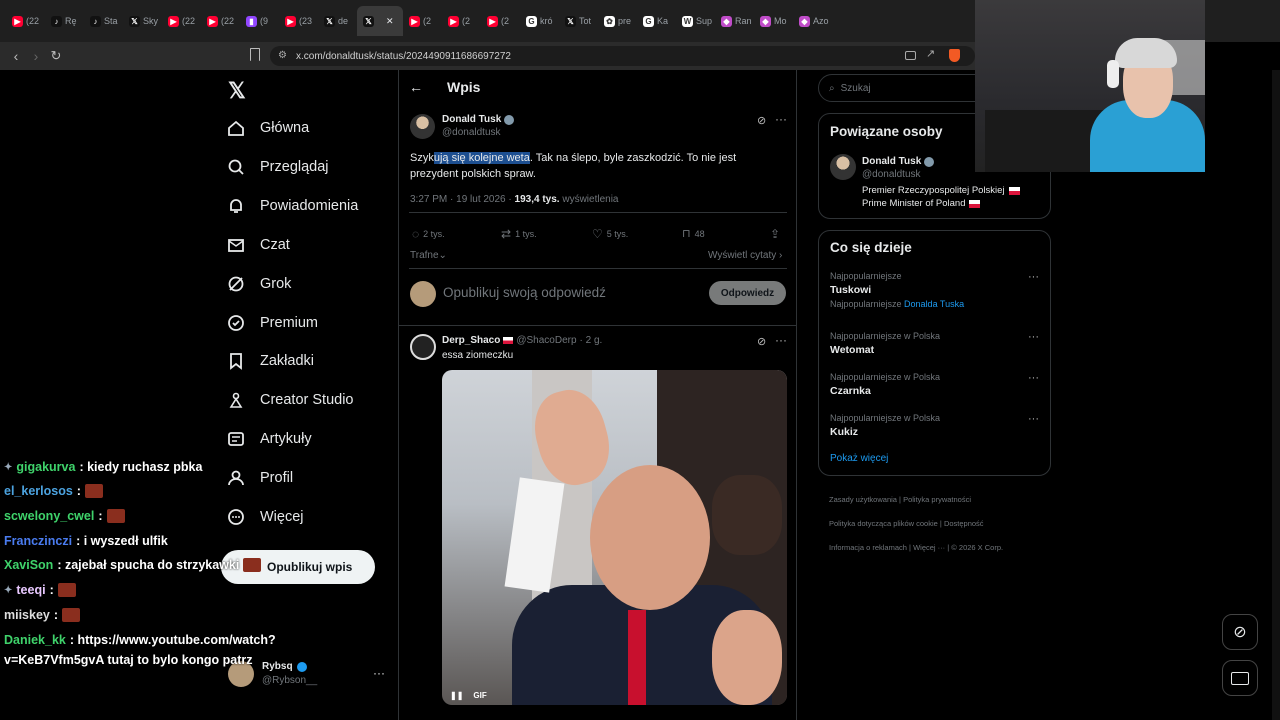 The width and height of the screenshot is (1280, 720). I want to click on site-info-icon: ⚙, so click(282, 55).